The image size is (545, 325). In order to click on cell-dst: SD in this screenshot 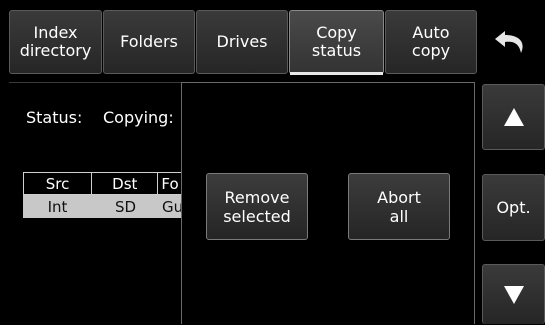, I will do `click(125, 206)`.